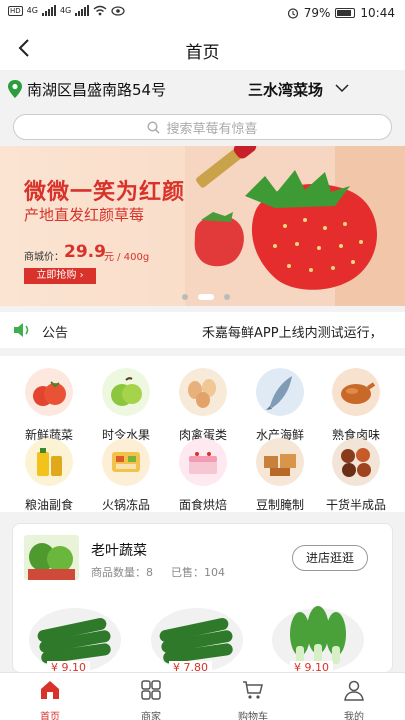 This screenshot has height=720, width=405. Describe the element at coordinates (202, 53) in the screenshot. I see `page-title: 首页` at that location.